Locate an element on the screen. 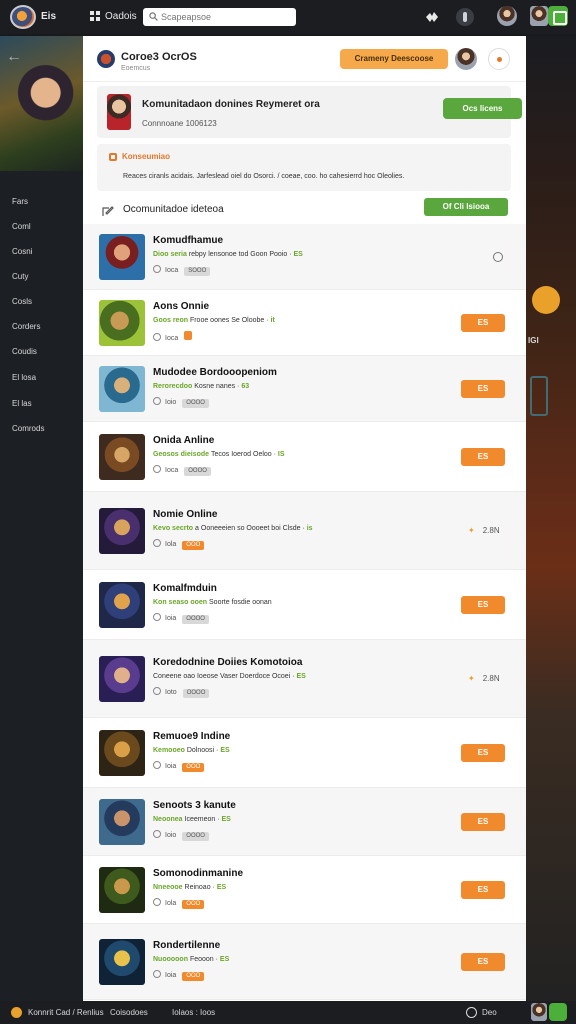 This screenshot has width=576, height=1024. profile-avatar is located at coordinates (539, 16).